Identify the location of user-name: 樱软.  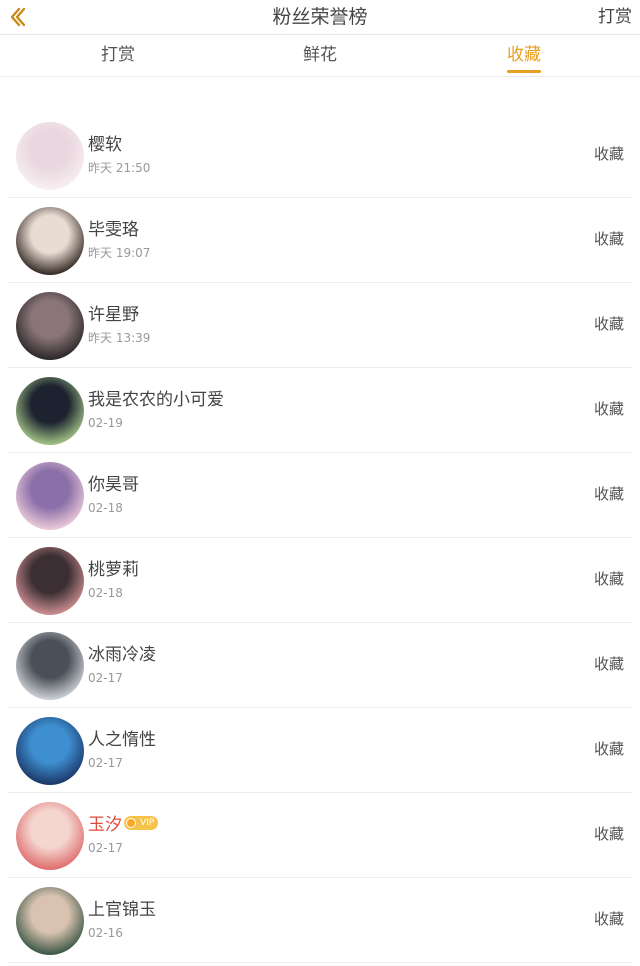
(105, 145).